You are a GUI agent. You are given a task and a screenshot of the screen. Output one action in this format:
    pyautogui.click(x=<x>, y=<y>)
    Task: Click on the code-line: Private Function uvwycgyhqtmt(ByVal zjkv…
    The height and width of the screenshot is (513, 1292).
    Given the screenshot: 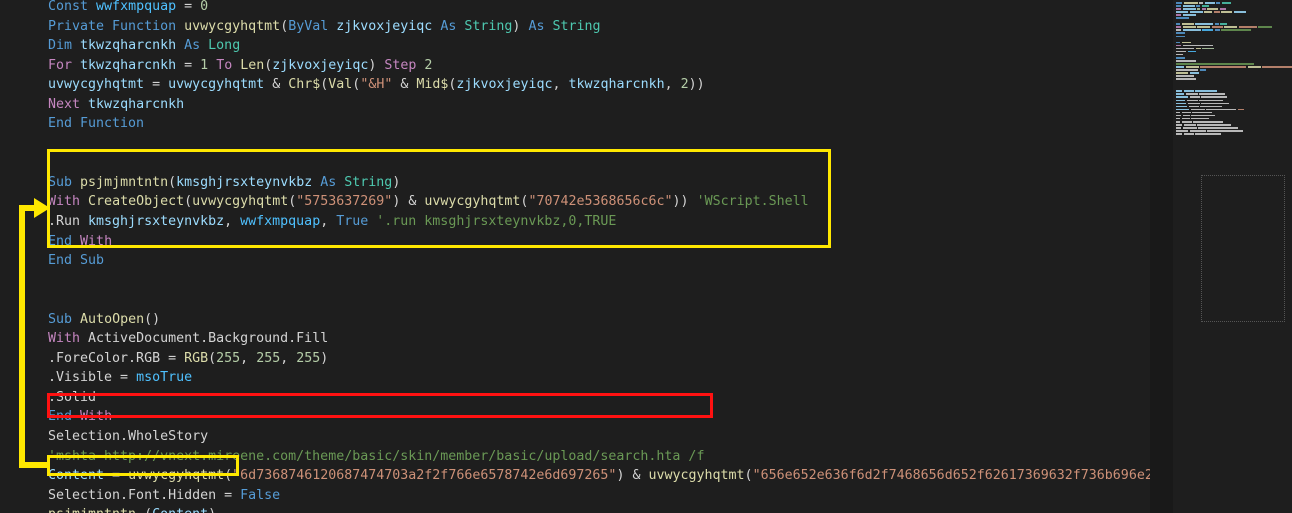 What is the action you would take?
    pyautogui.click(x=324, y=26)
    